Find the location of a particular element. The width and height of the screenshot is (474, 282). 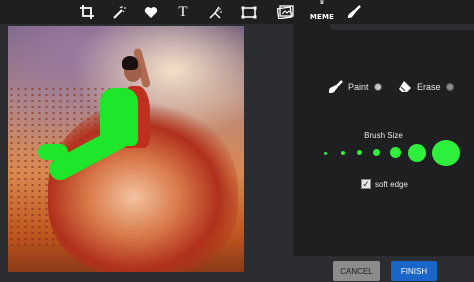

hair is located at coordinates (130, 63).